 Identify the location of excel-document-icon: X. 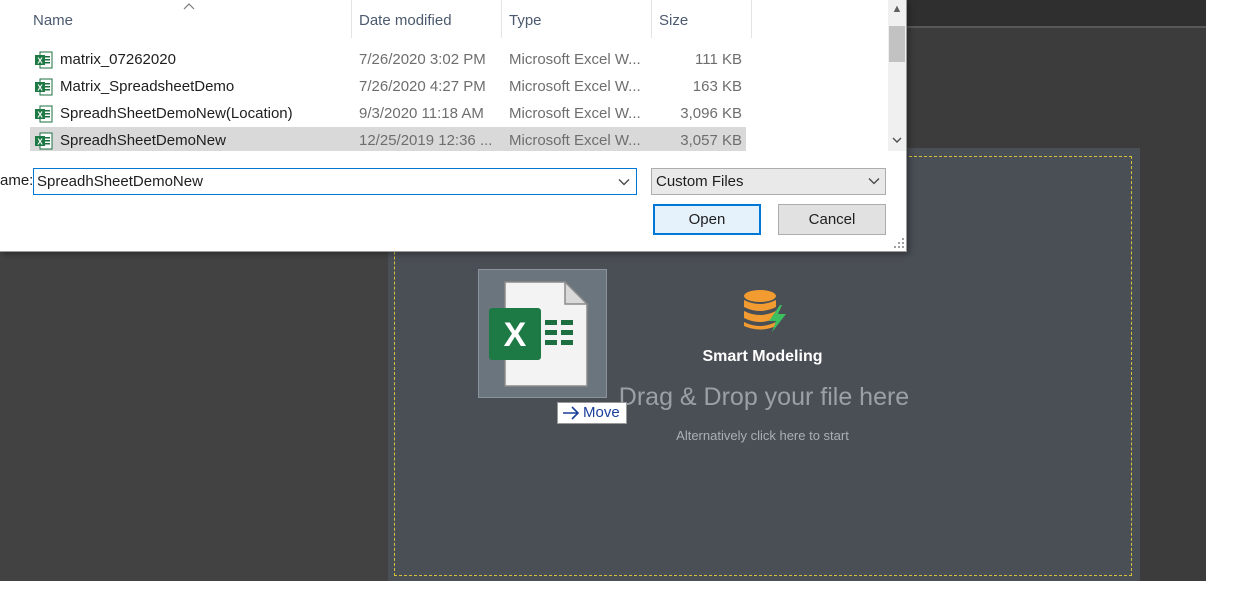
(539, 333).